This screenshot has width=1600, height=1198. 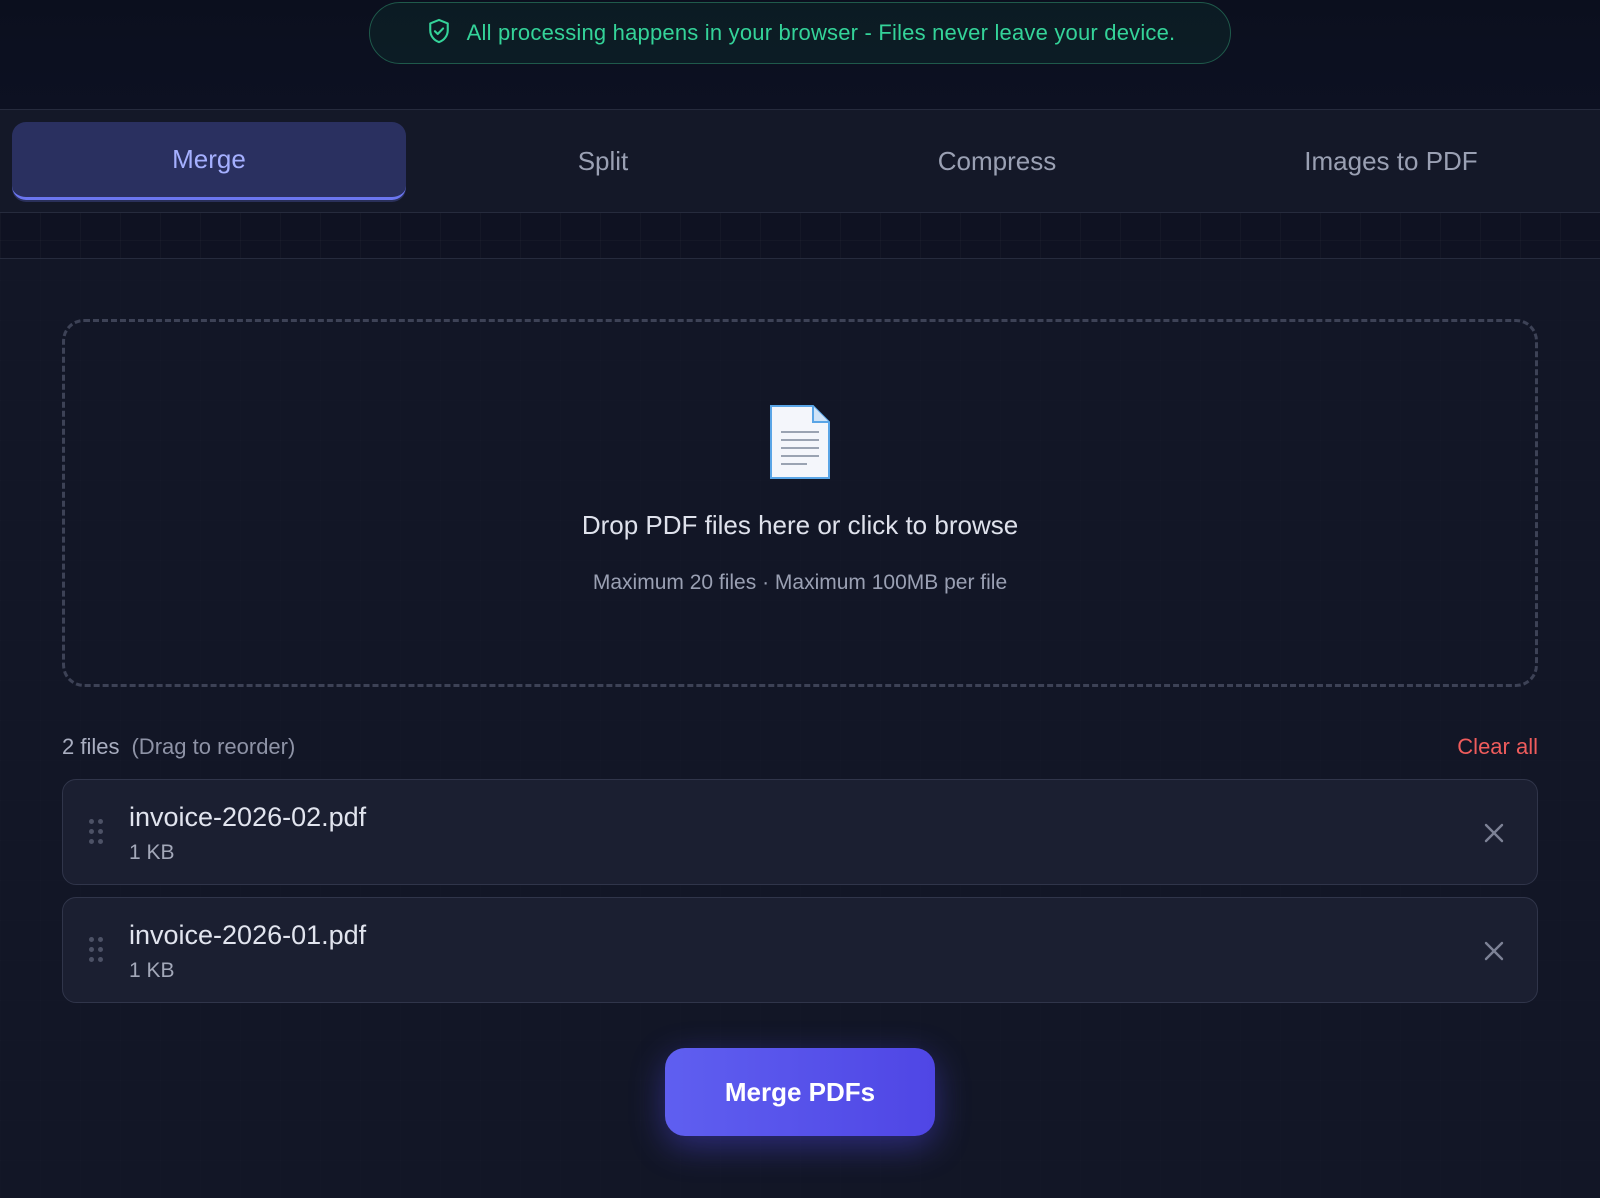 I want to click on file-count: 2 files (Drag to reorder), so click(x=178, y=747).